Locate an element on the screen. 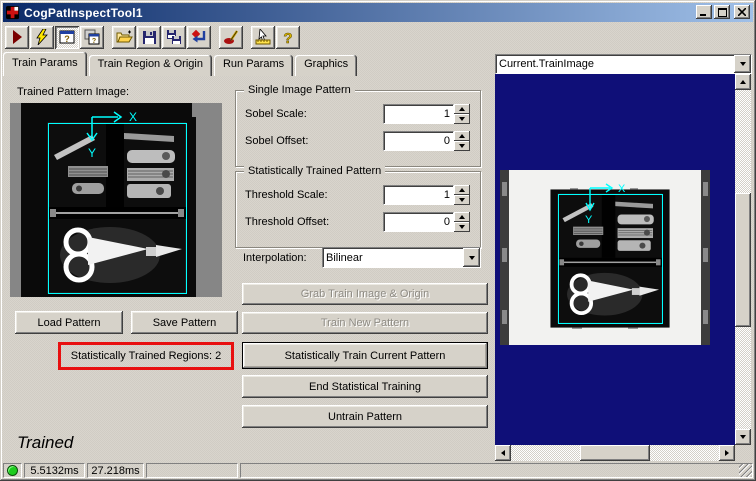 The image size is (756, 481). maximize-icon is located at coordinates (722, 12).